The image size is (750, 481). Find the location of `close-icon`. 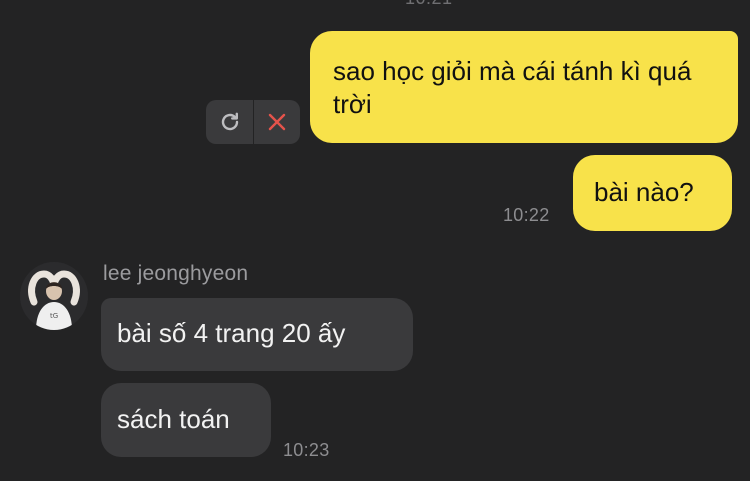

close-icon is located at coordinates (277, 122).